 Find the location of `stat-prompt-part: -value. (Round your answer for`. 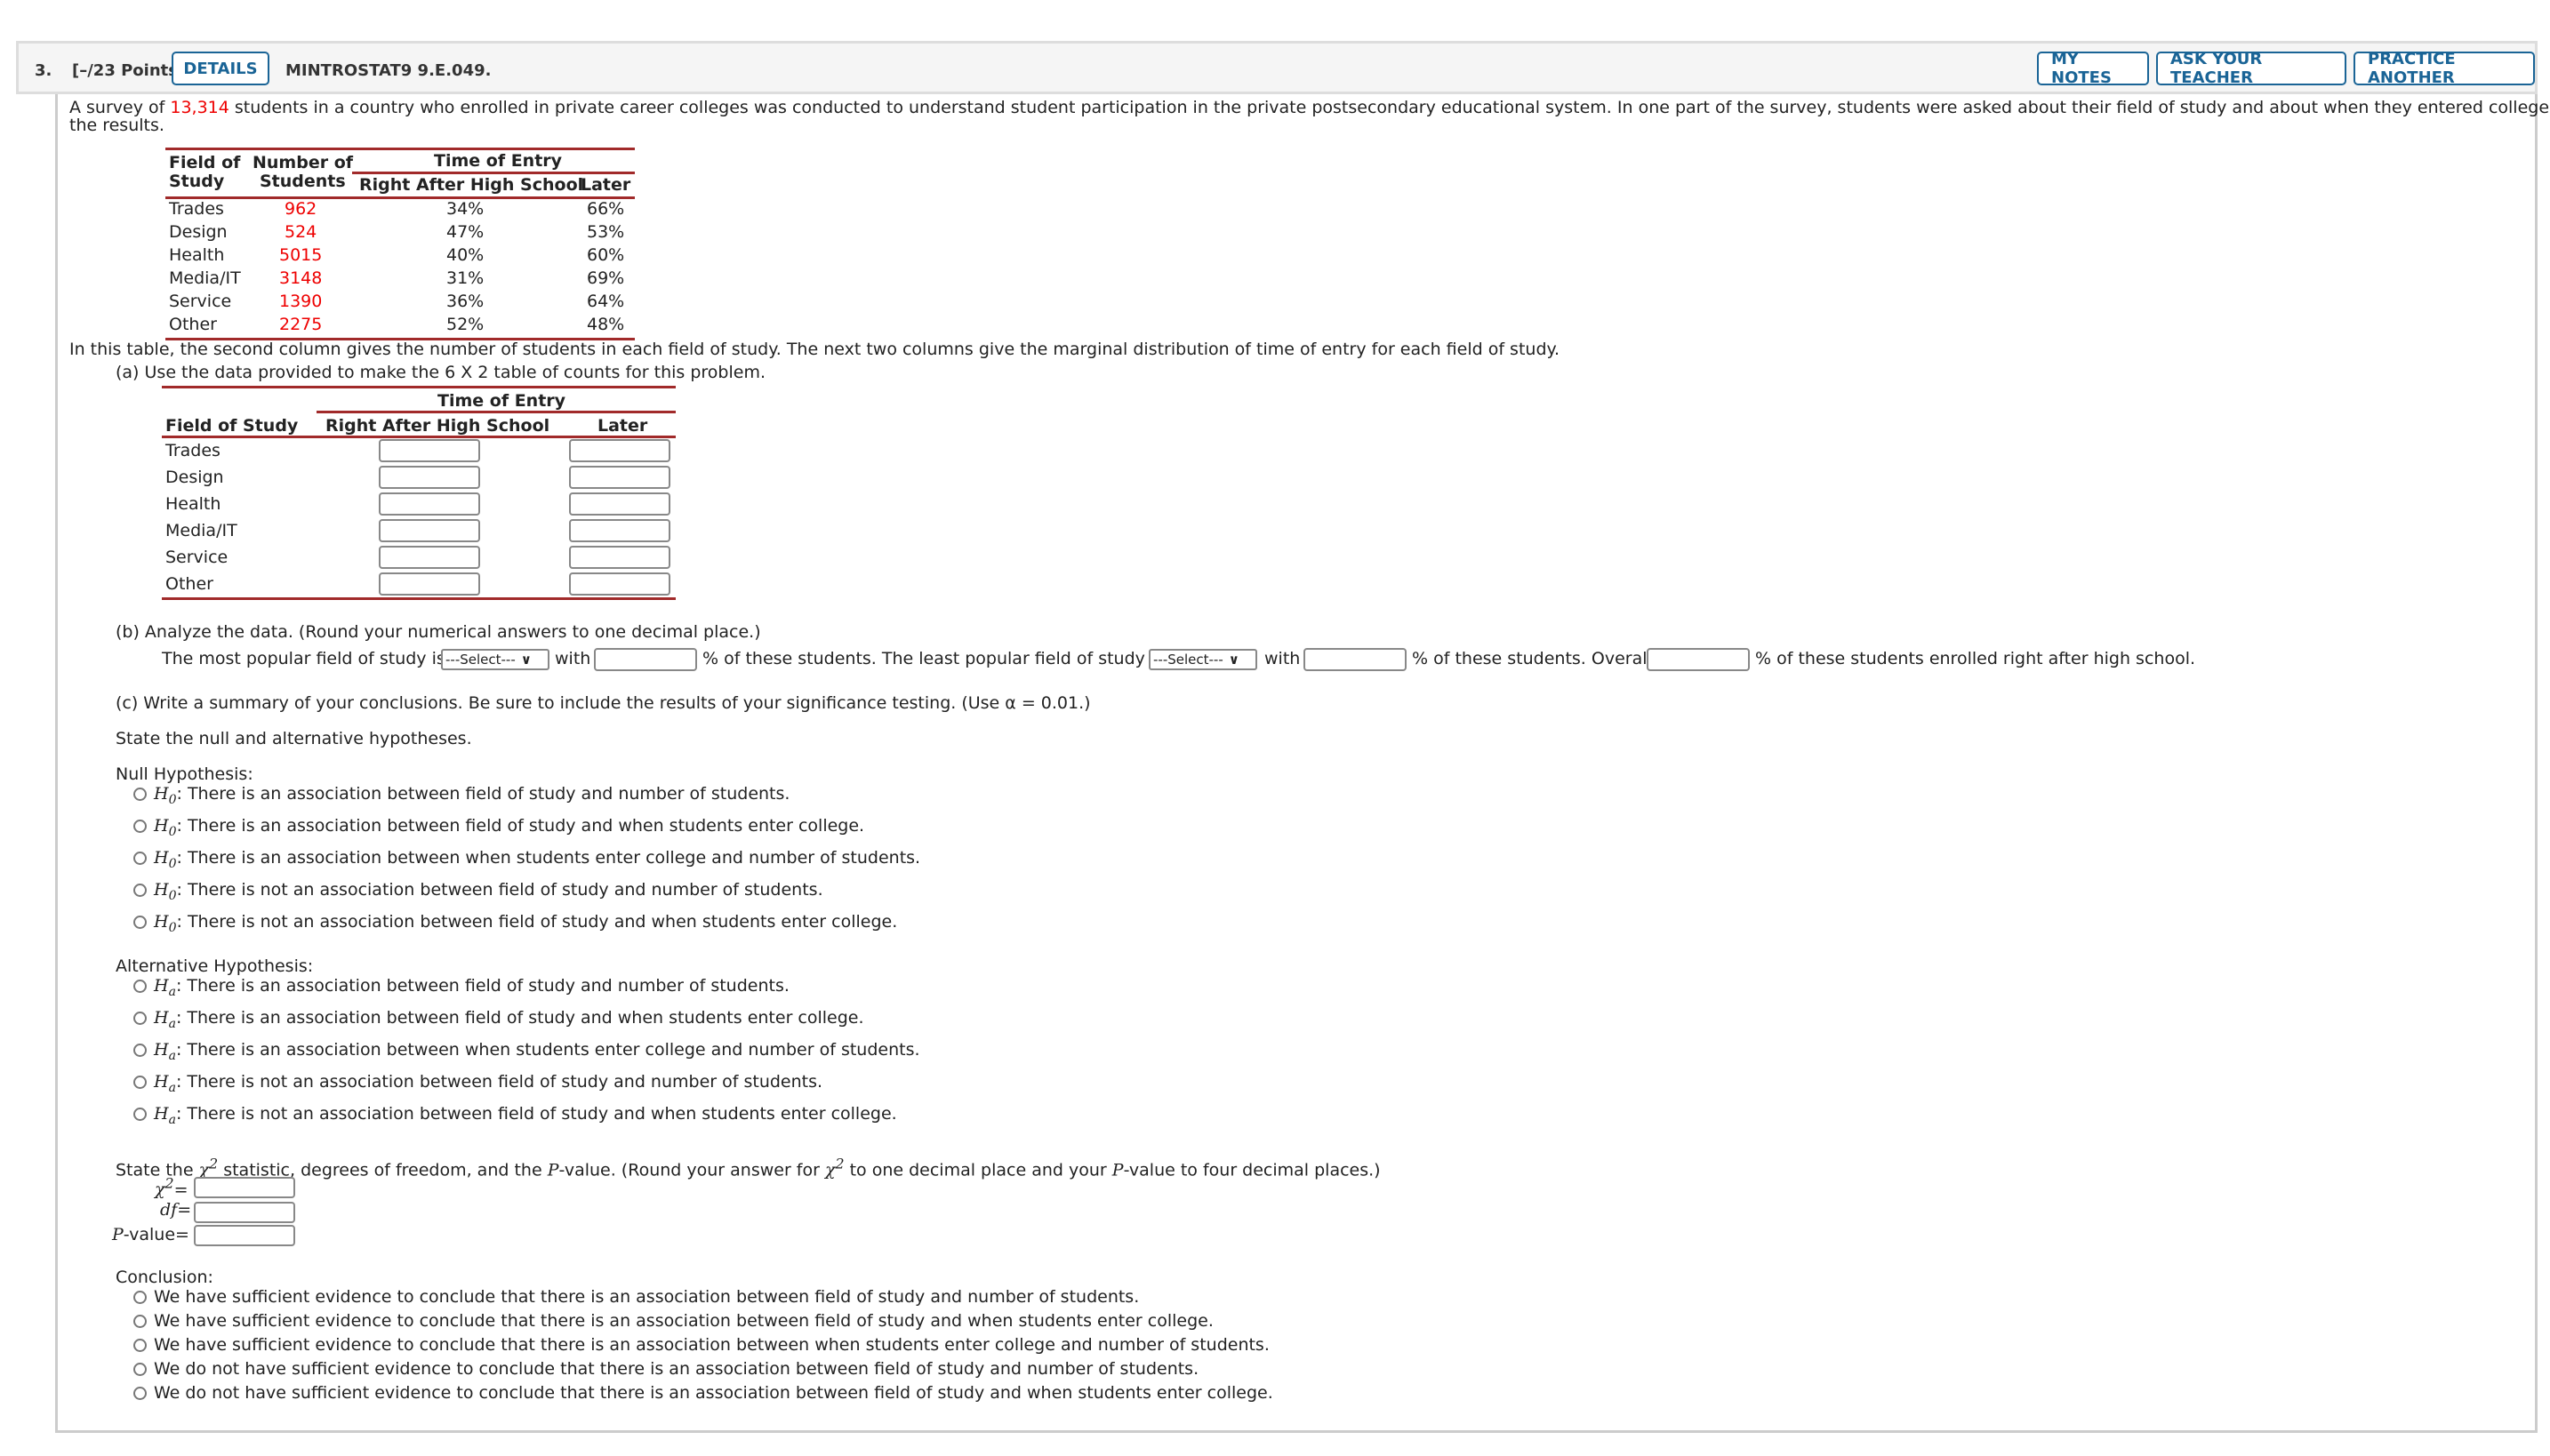

stat-prompt-part: -value. (Round your answer for is located at coordinates (691, 1170).